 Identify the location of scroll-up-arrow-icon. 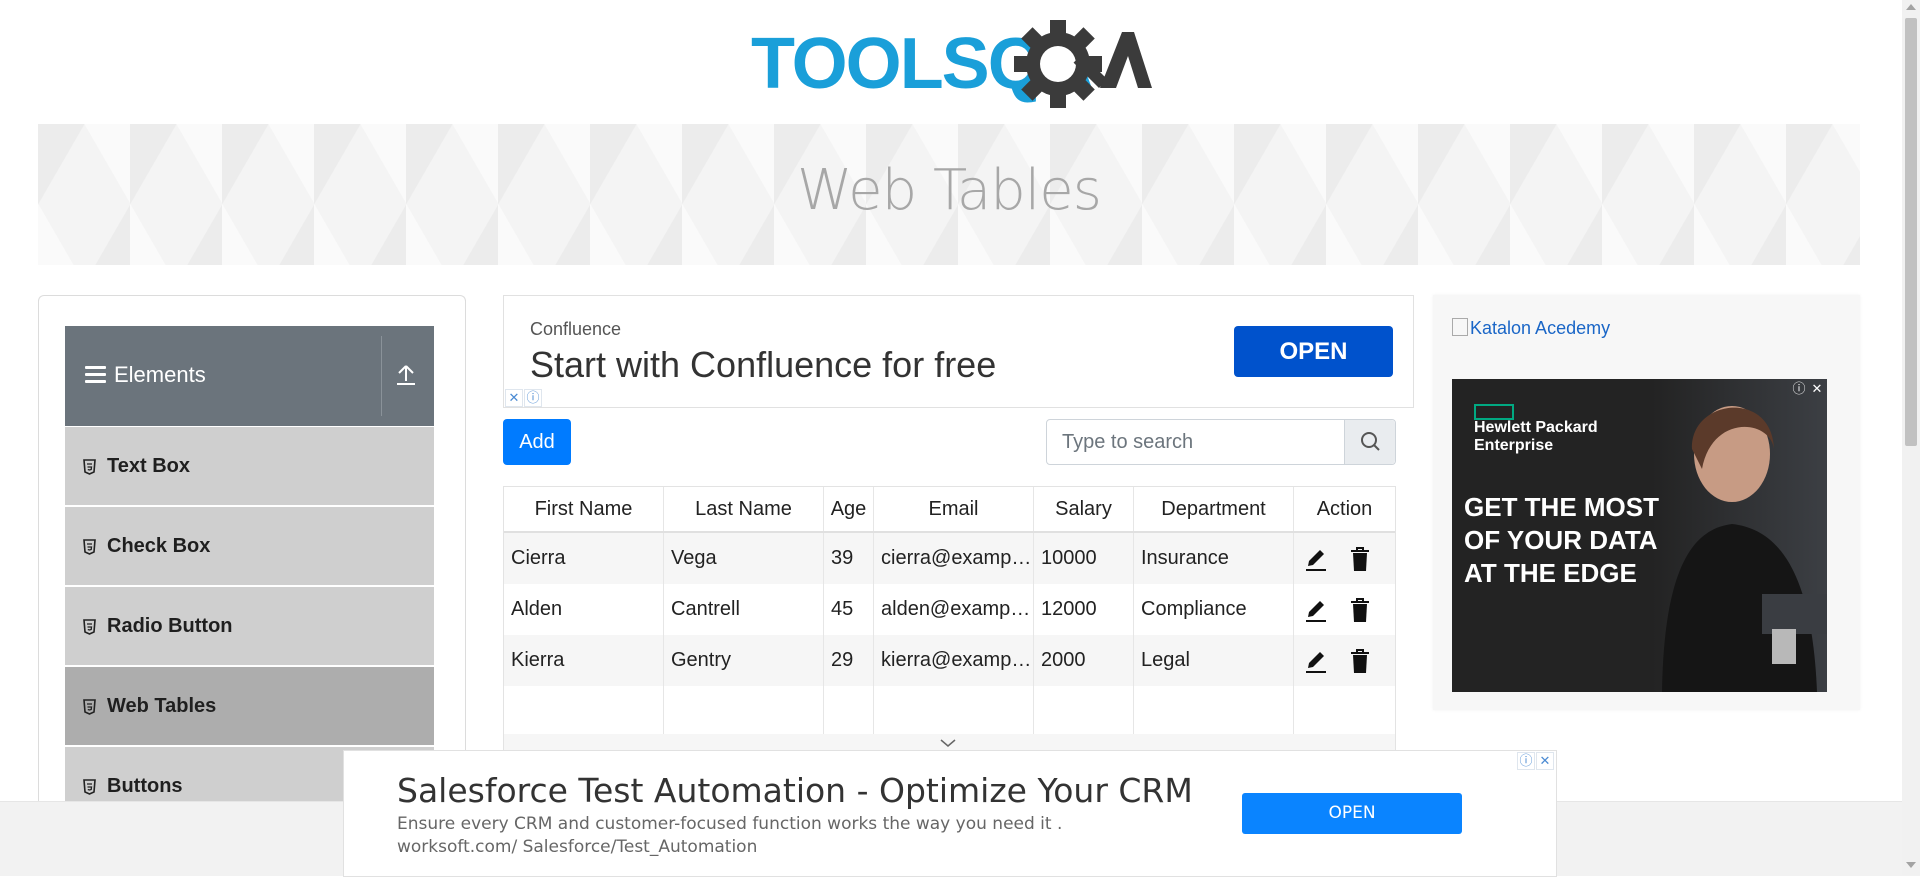
(1911, 7).